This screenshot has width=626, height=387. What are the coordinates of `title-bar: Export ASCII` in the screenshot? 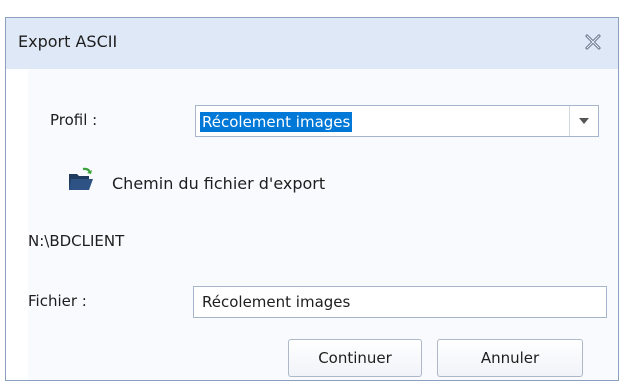 It's located at (312, 43).